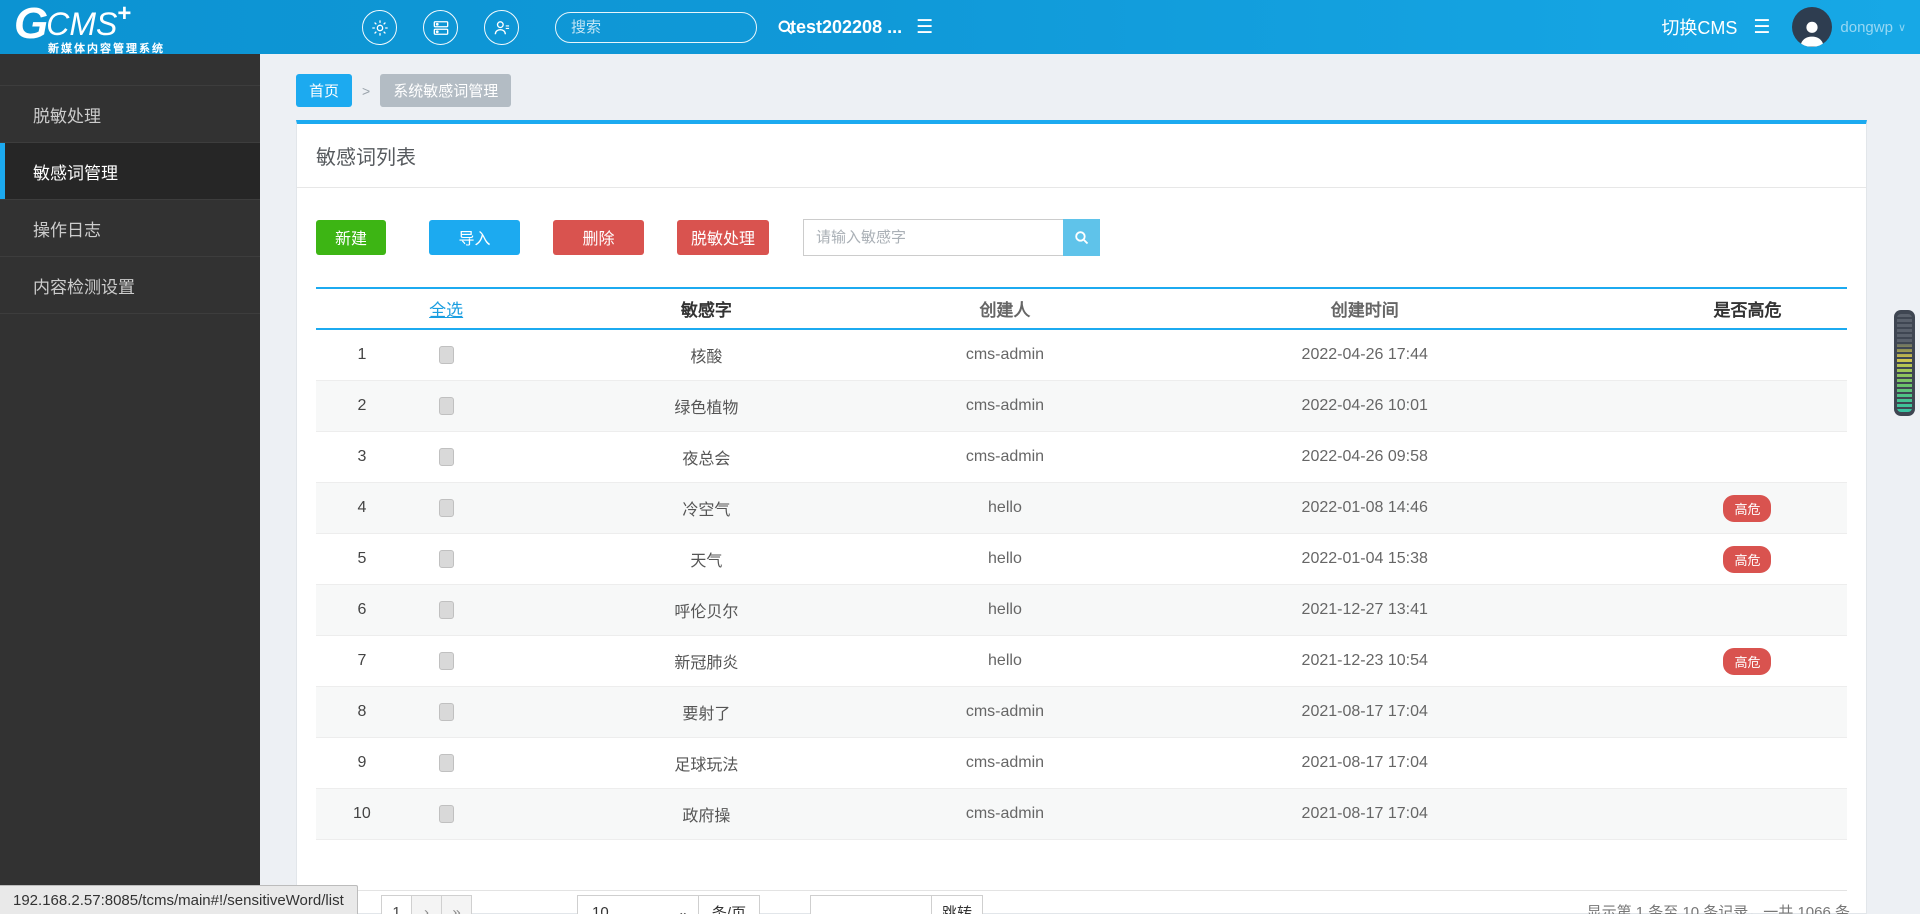 Image resolution: width=1920 pixels, height=914 pixels. I want to click on row-index: 6, so click(362, 609).